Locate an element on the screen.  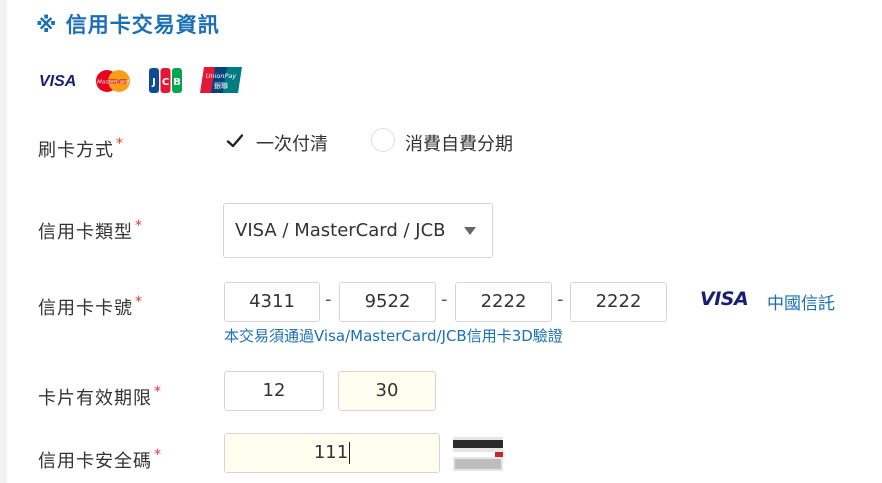
card-type-select: VISA / MasterCard / JCB is located at coordinates (358, 230).